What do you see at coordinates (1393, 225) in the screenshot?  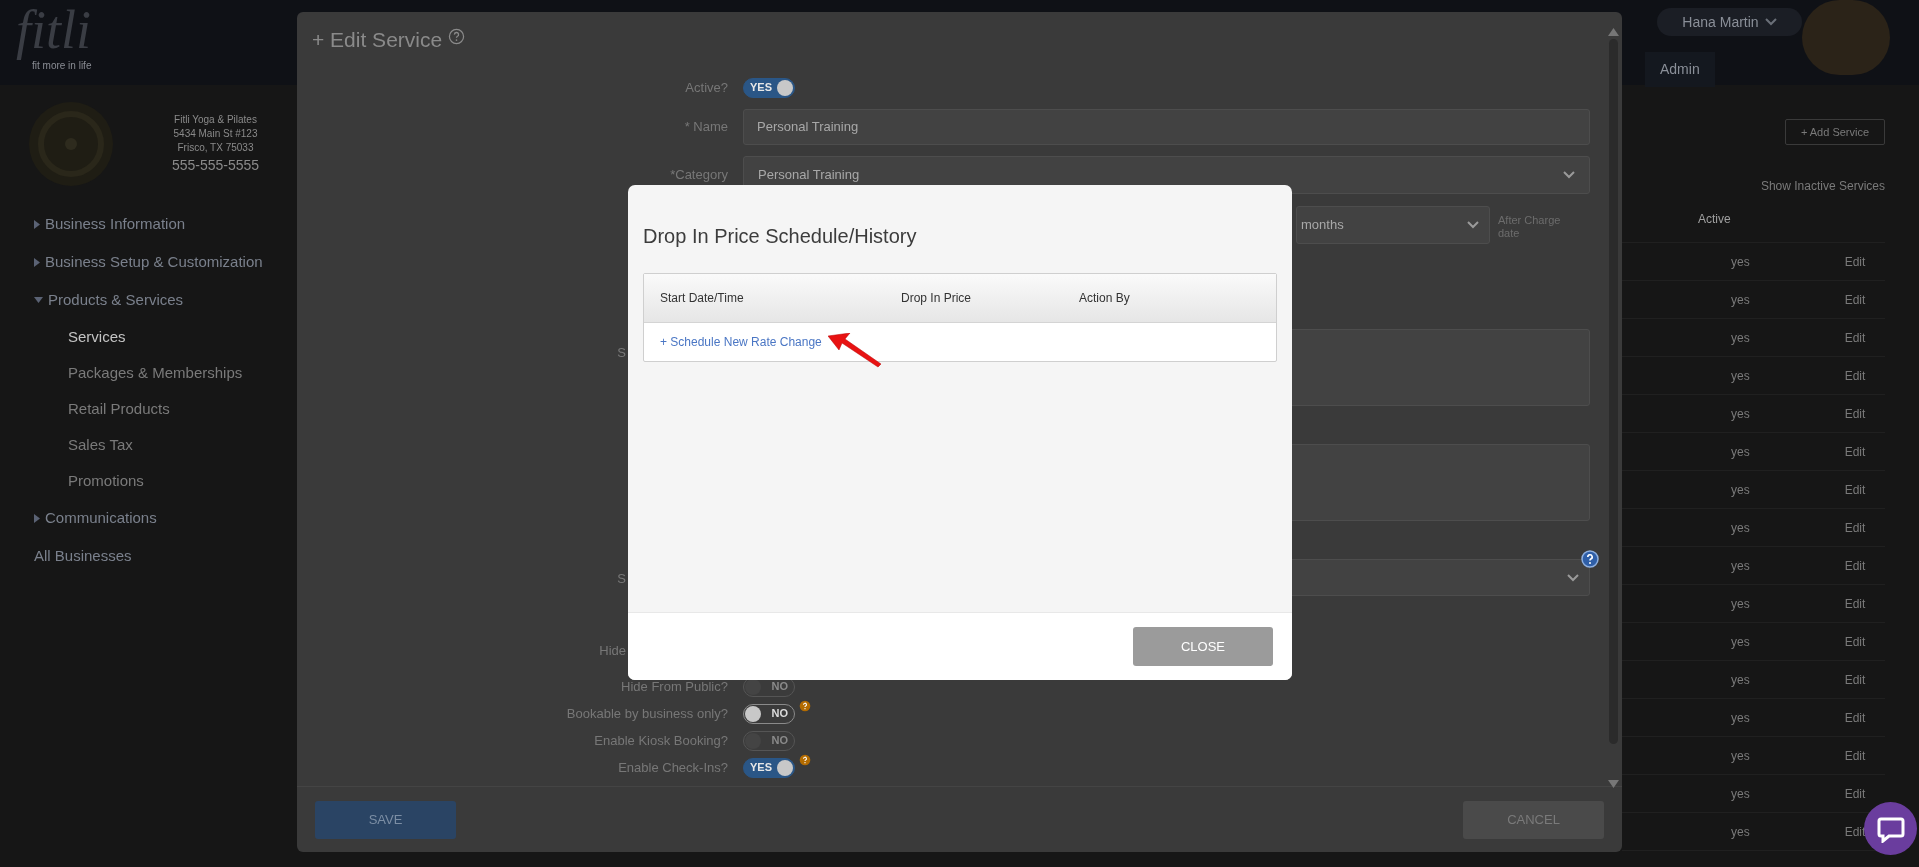 I see `period-select: months` at bounding box center [1393, 225].